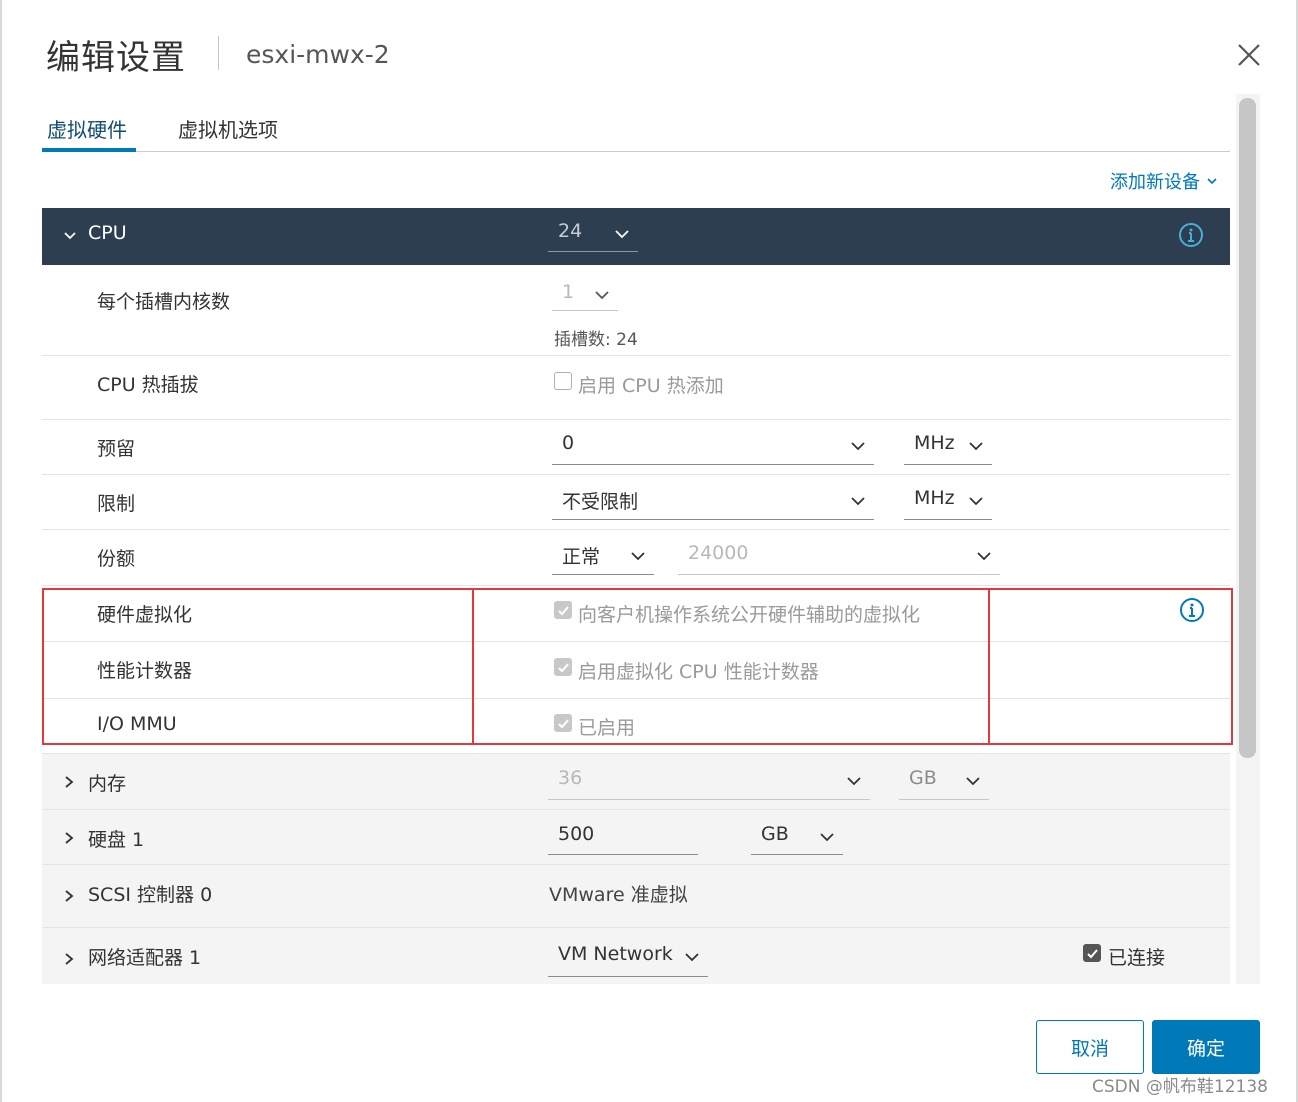 The width and height of the screenshot is (1298, 1102). I want to click on cpu-header-row: CPU 24, so click(636, 236).